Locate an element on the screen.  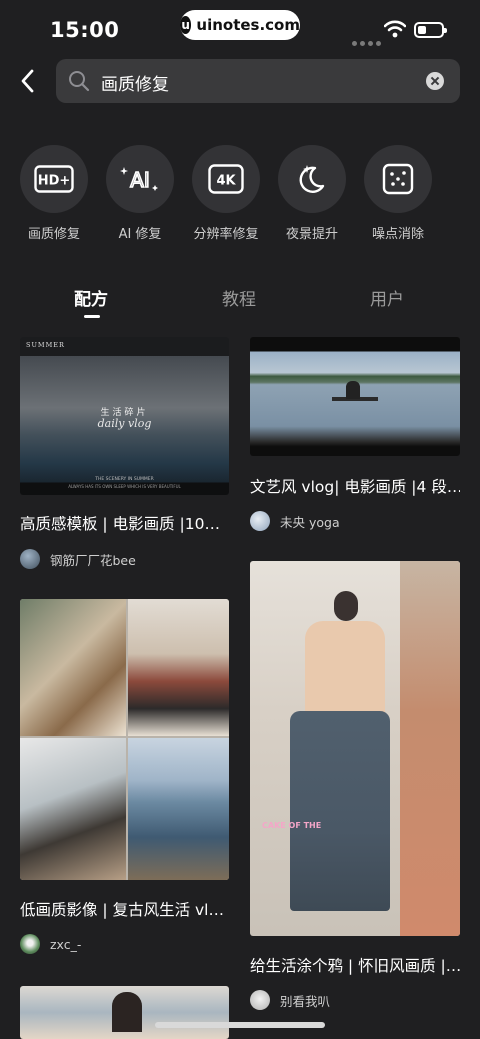
tool-label: 分辨率修复 is located at coordinates (226, 234).